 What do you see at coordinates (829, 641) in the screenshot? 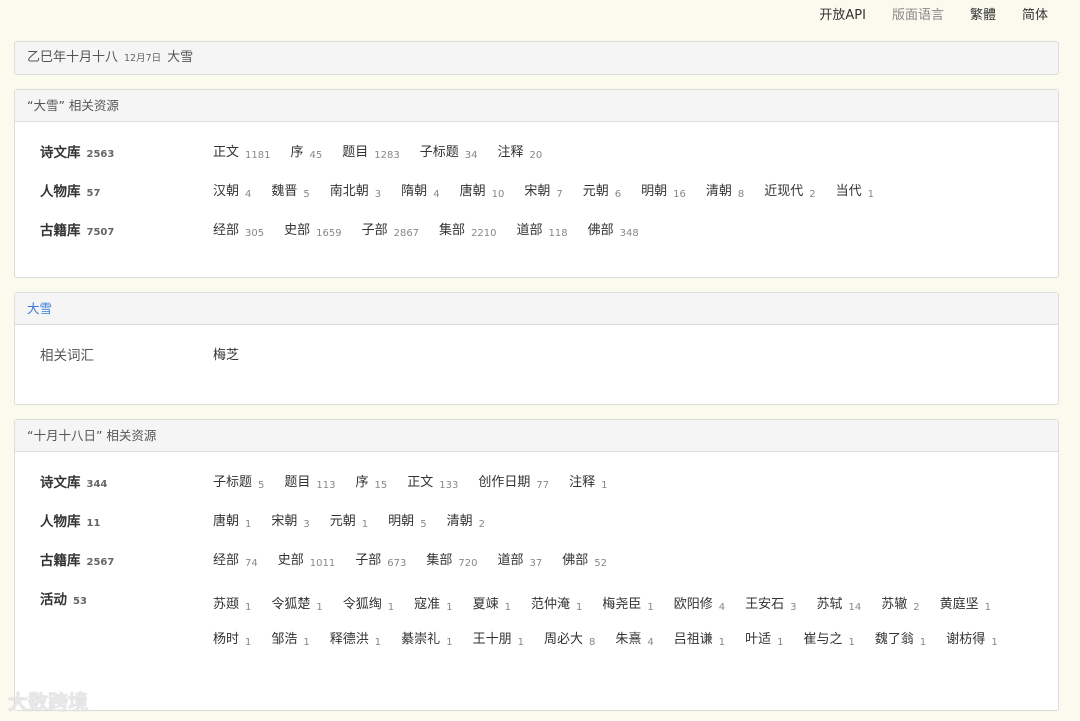
I see `resource-item: 崔与之 1` at bounding box center [829, 641].